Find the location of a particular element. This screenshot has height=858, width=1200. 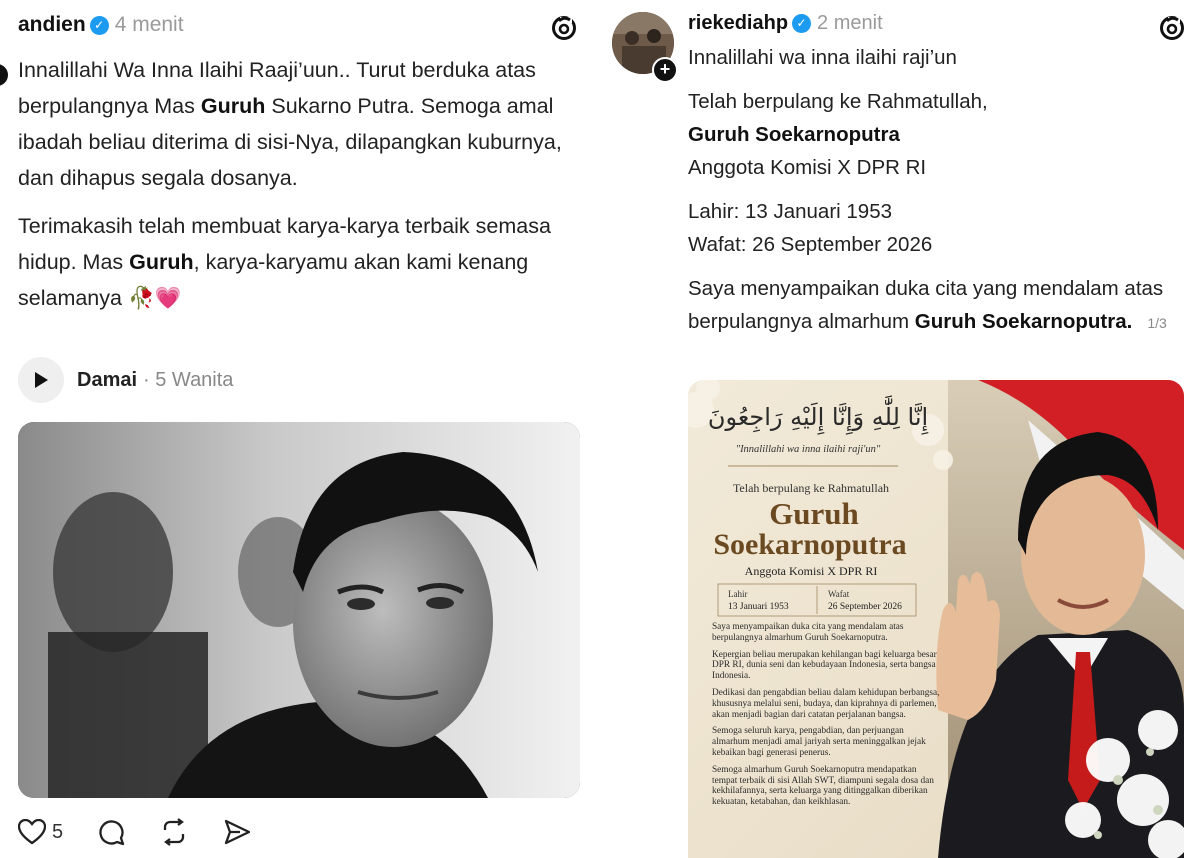

deceased-name: Guruh Soekarnoputra is located at coordinates (794, 134).